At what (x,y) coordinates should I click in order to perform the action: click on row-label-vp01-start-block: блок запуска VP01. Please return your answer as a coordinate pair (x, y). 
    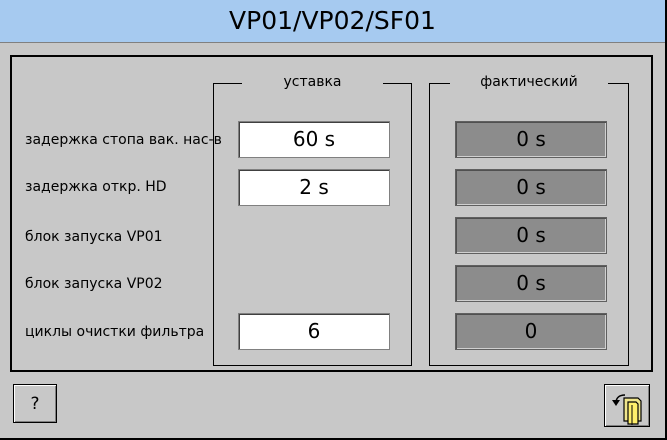
    Looking at the image, I should click on (94, 237).